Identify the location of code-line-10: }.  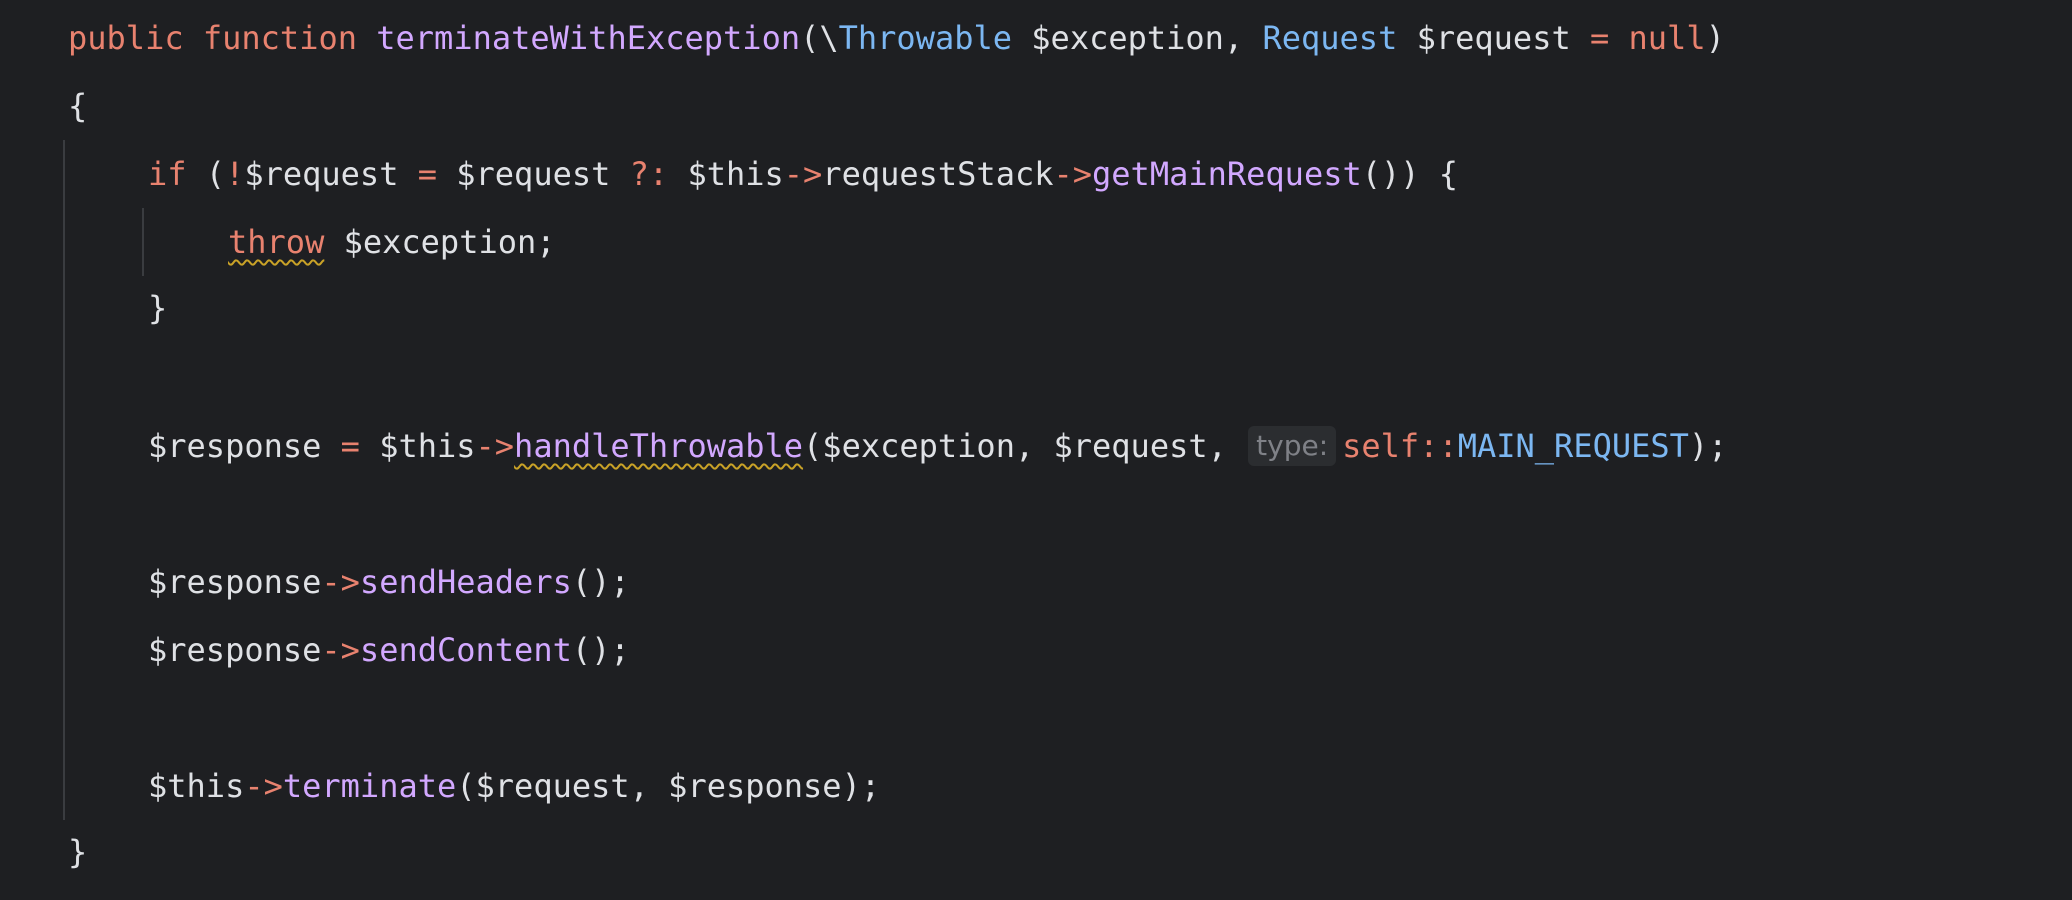
(77, 852).